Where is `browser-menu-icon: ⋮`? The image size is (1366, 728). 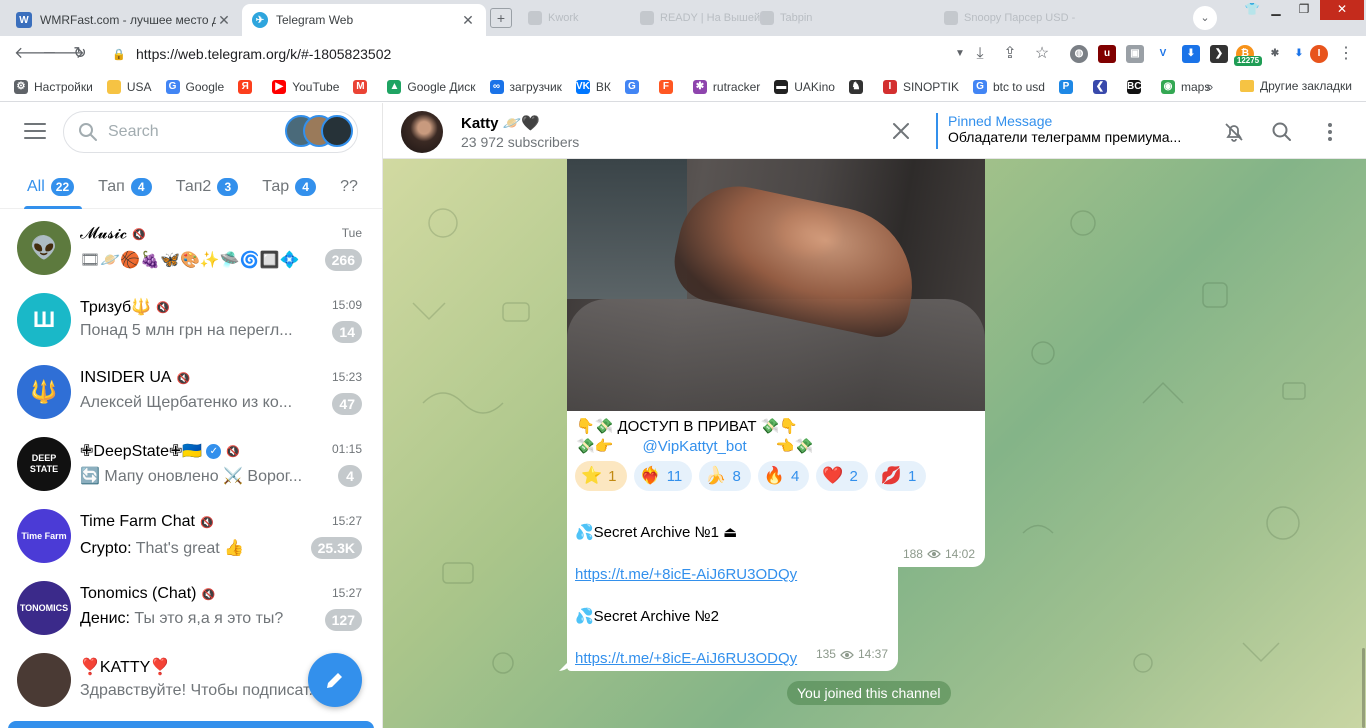 browser-menu-icon: ⋮ is located at coordinates (1346, 54).